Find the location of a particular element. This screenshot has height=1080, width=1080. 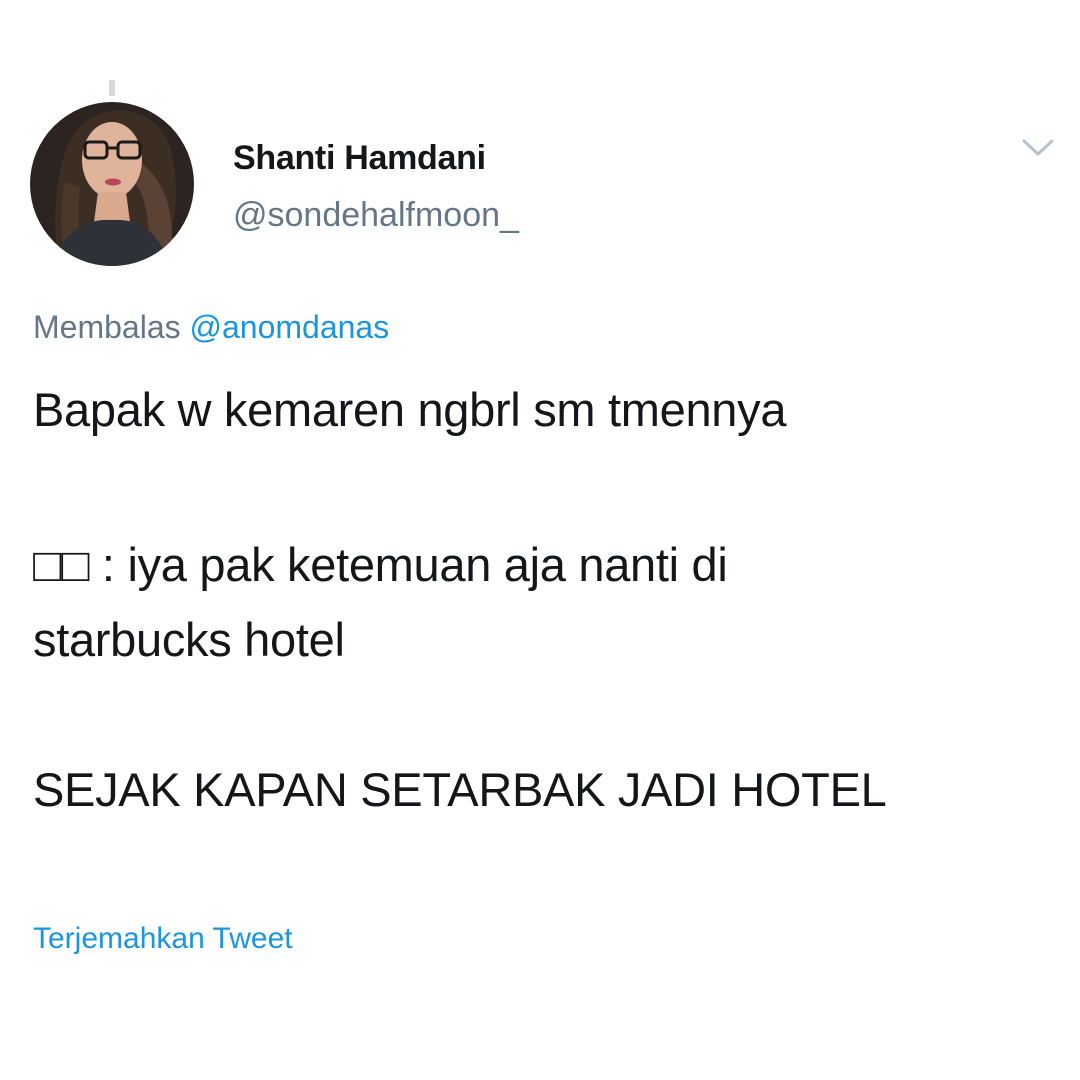

reply-context: Membalas @anomdanas is located at coordinates (211, 327).